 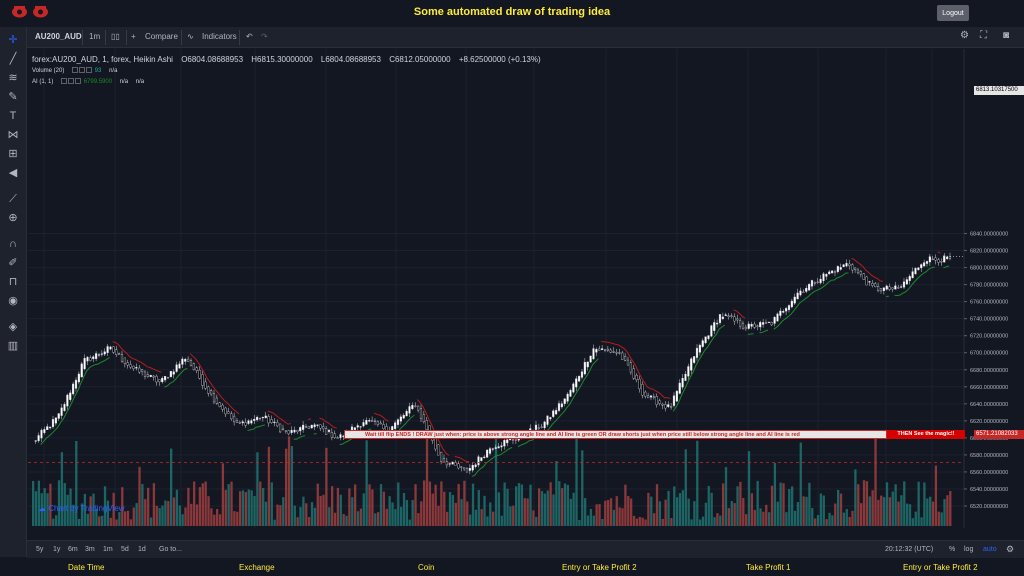 What do you see at coordinates (13, 59) in the screenshot?
I see `trendline-icon: ╱` at bounding box center [13, 59].